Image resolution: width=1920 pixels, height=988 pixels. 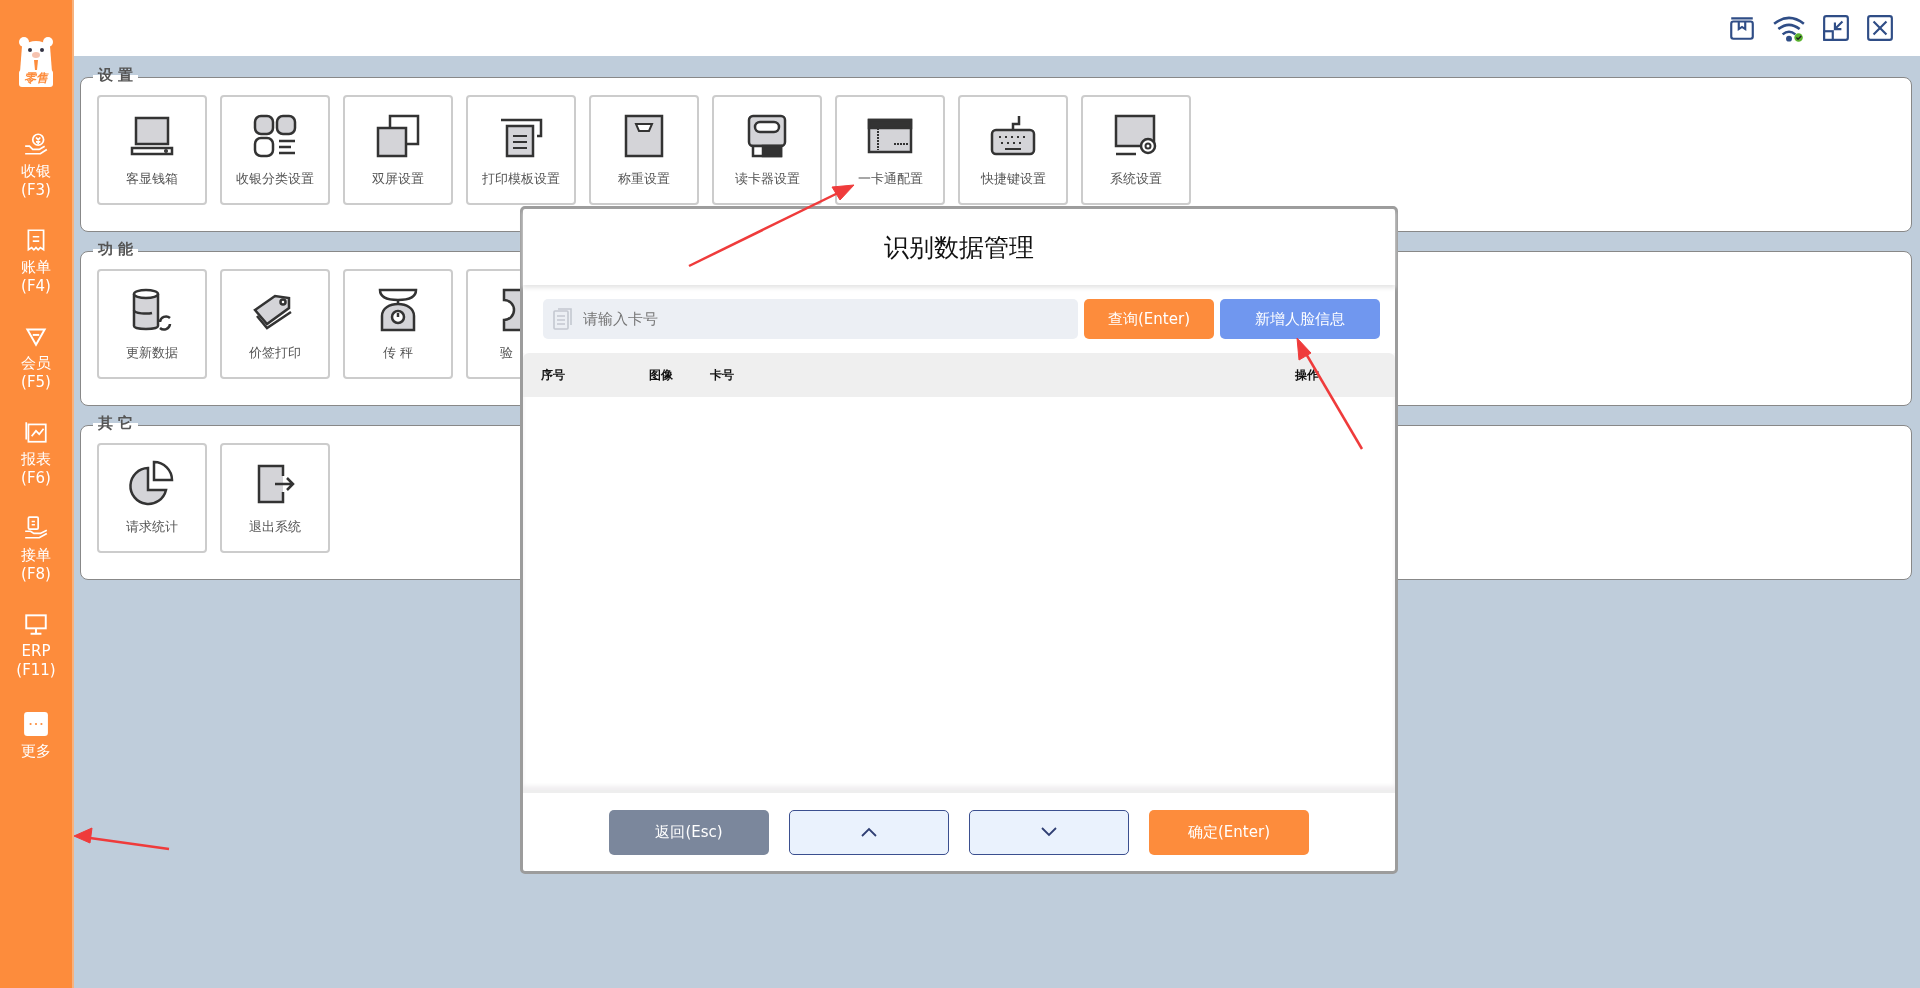 I want to click on section-title: 设 置, so click(x=116, y=75).